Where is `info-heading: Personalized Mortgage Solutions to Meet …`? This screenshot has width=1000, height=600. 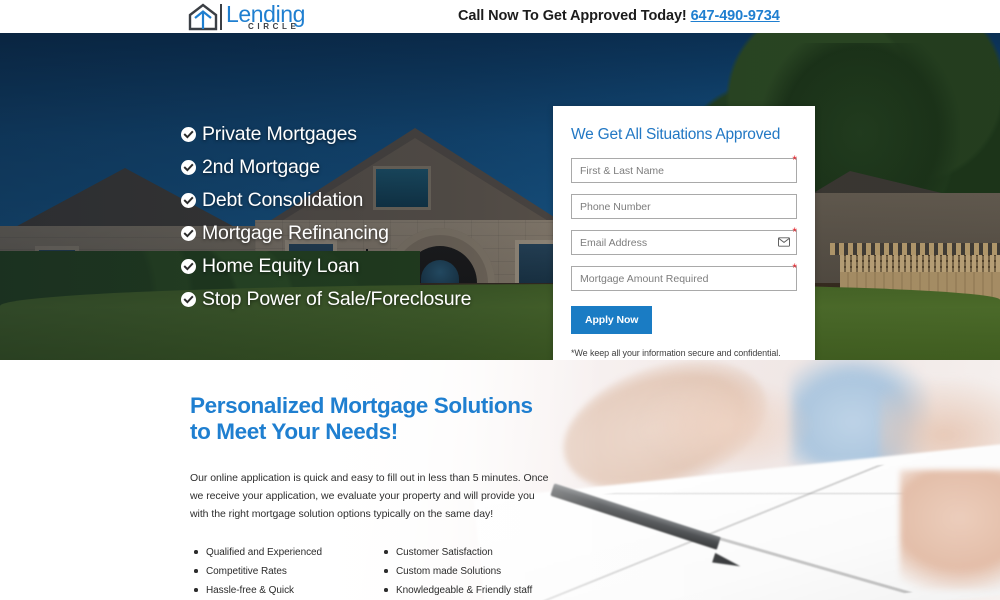
info-heading: Personalized Mortgage Solutions to Meet … is located at coordinates (361, 419).